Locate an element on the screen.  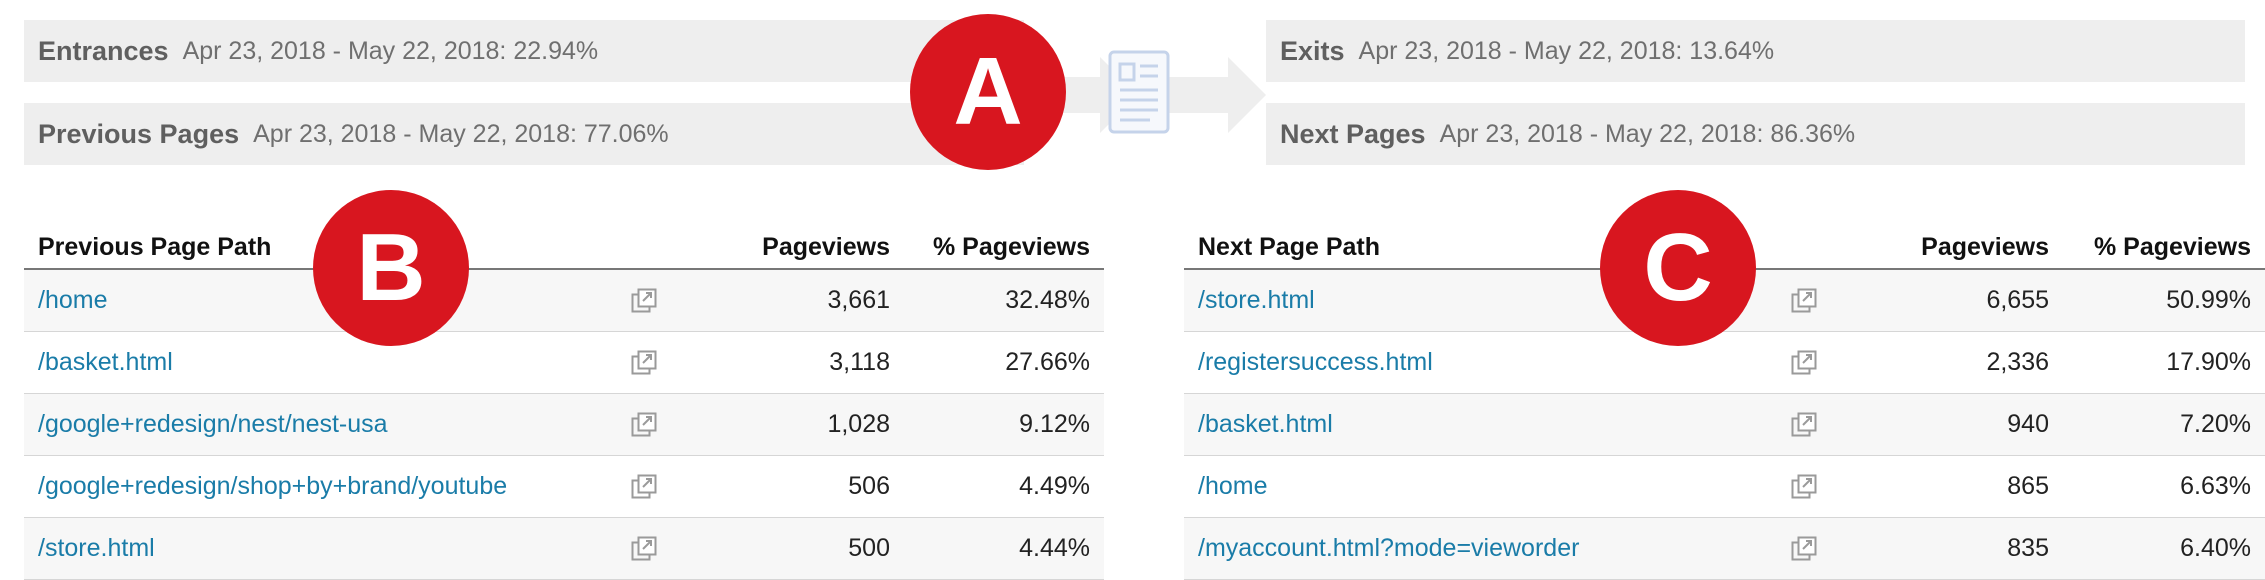
pageviews-value: 6,655 is located at coordinates (1948, 300).